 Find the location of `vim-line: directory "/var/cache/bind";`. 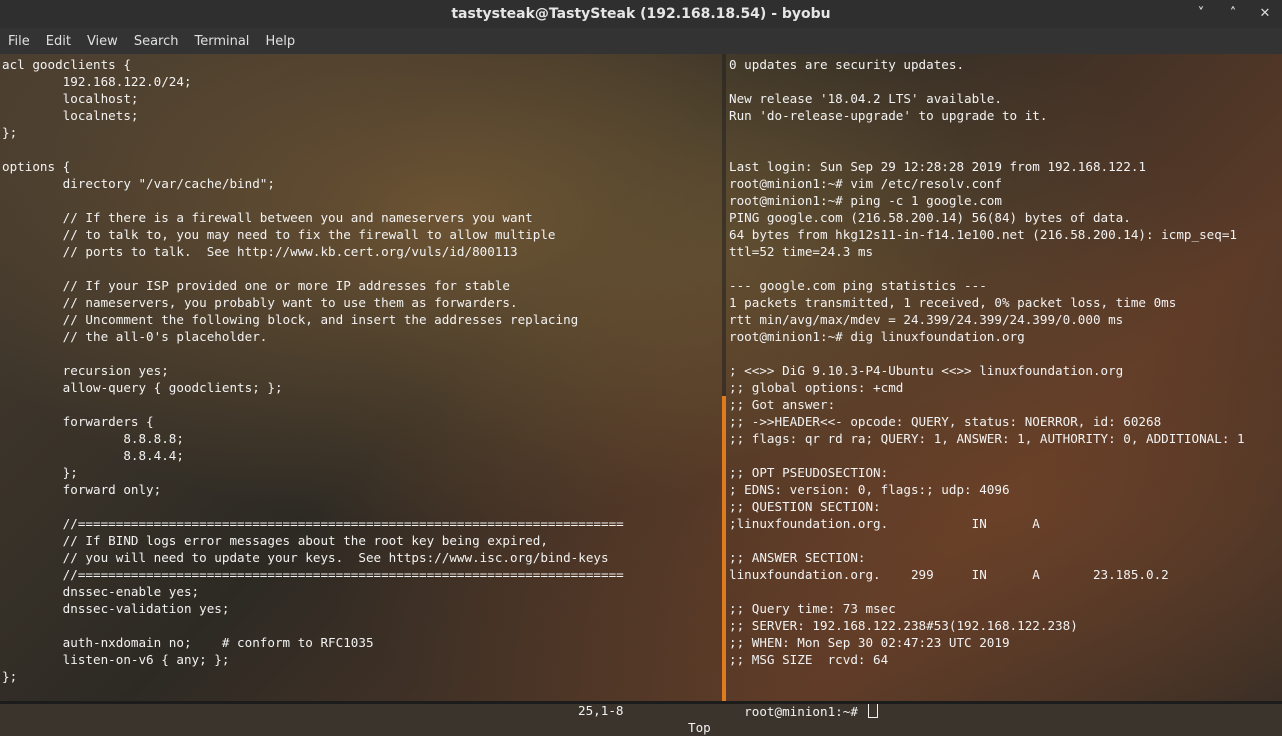

vim-line: directory "/var/cache/bind"; is located at coordinates (138, 183).